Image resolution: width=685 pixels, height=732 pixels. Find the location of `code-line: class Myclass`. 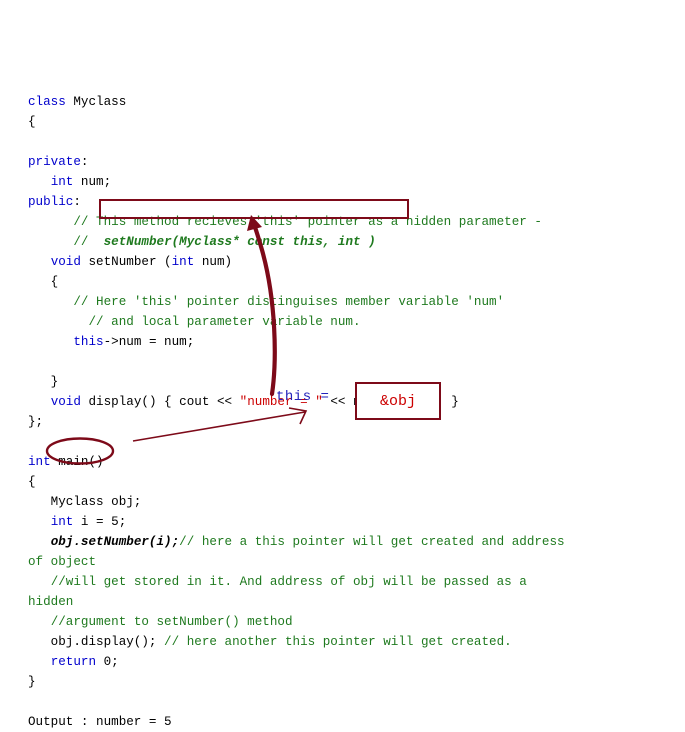

code-line: class Myclass is located at coordinates (348, 102).